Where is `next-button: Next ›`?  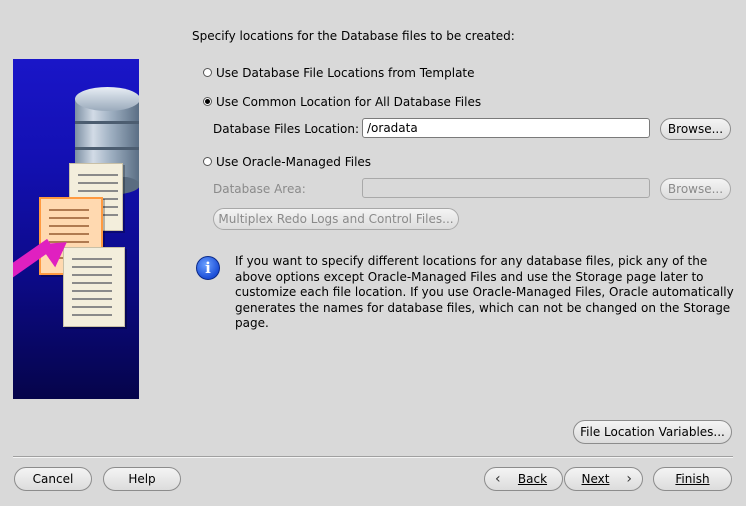 next-button: Next › is located at coordinates (603, 479).